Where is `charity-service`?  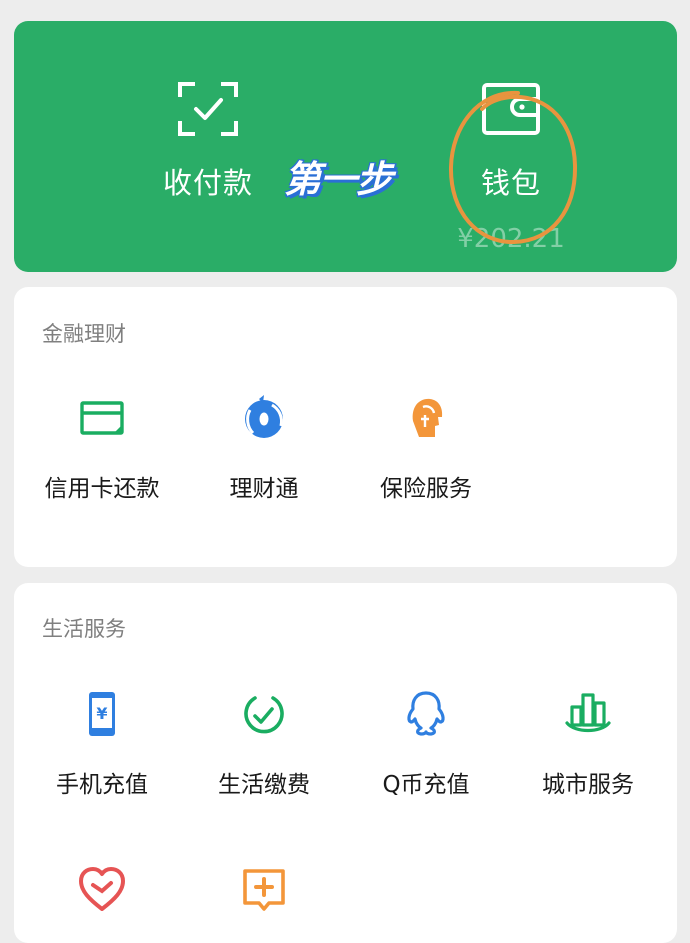
charity-service is located at coordinates (102, 903).